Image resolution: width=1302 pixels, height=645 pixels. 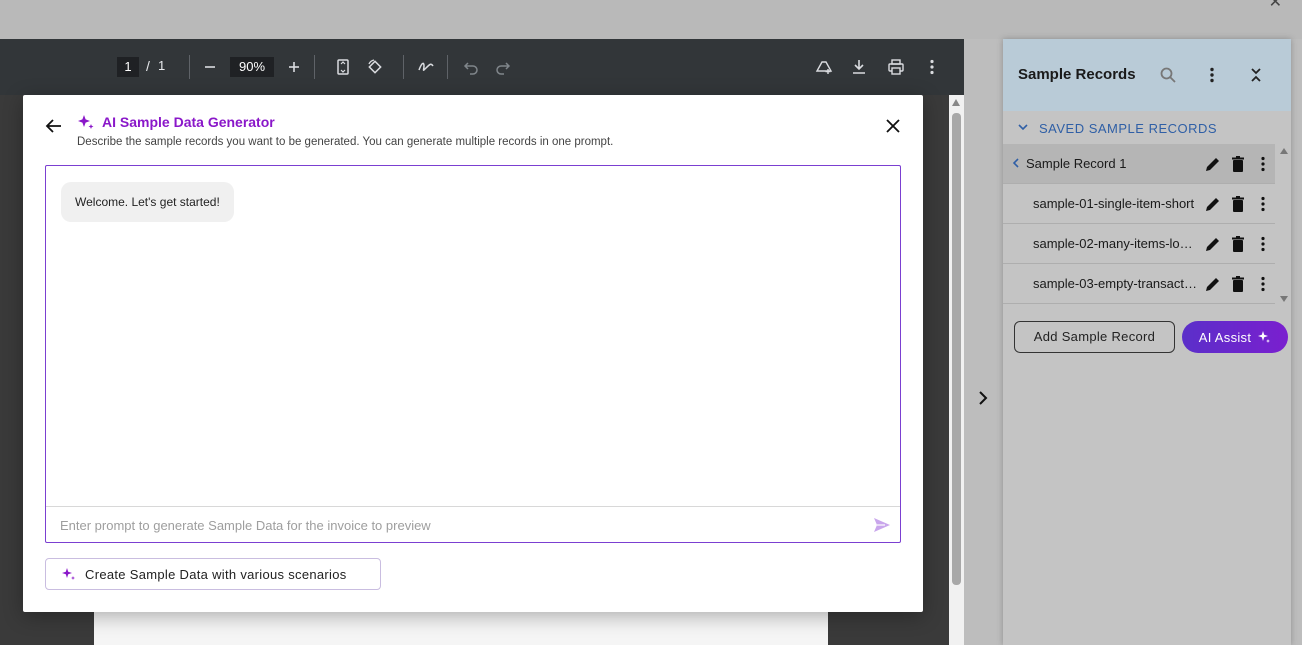 I want to click on rotate-button, so click(x=375, y=67).